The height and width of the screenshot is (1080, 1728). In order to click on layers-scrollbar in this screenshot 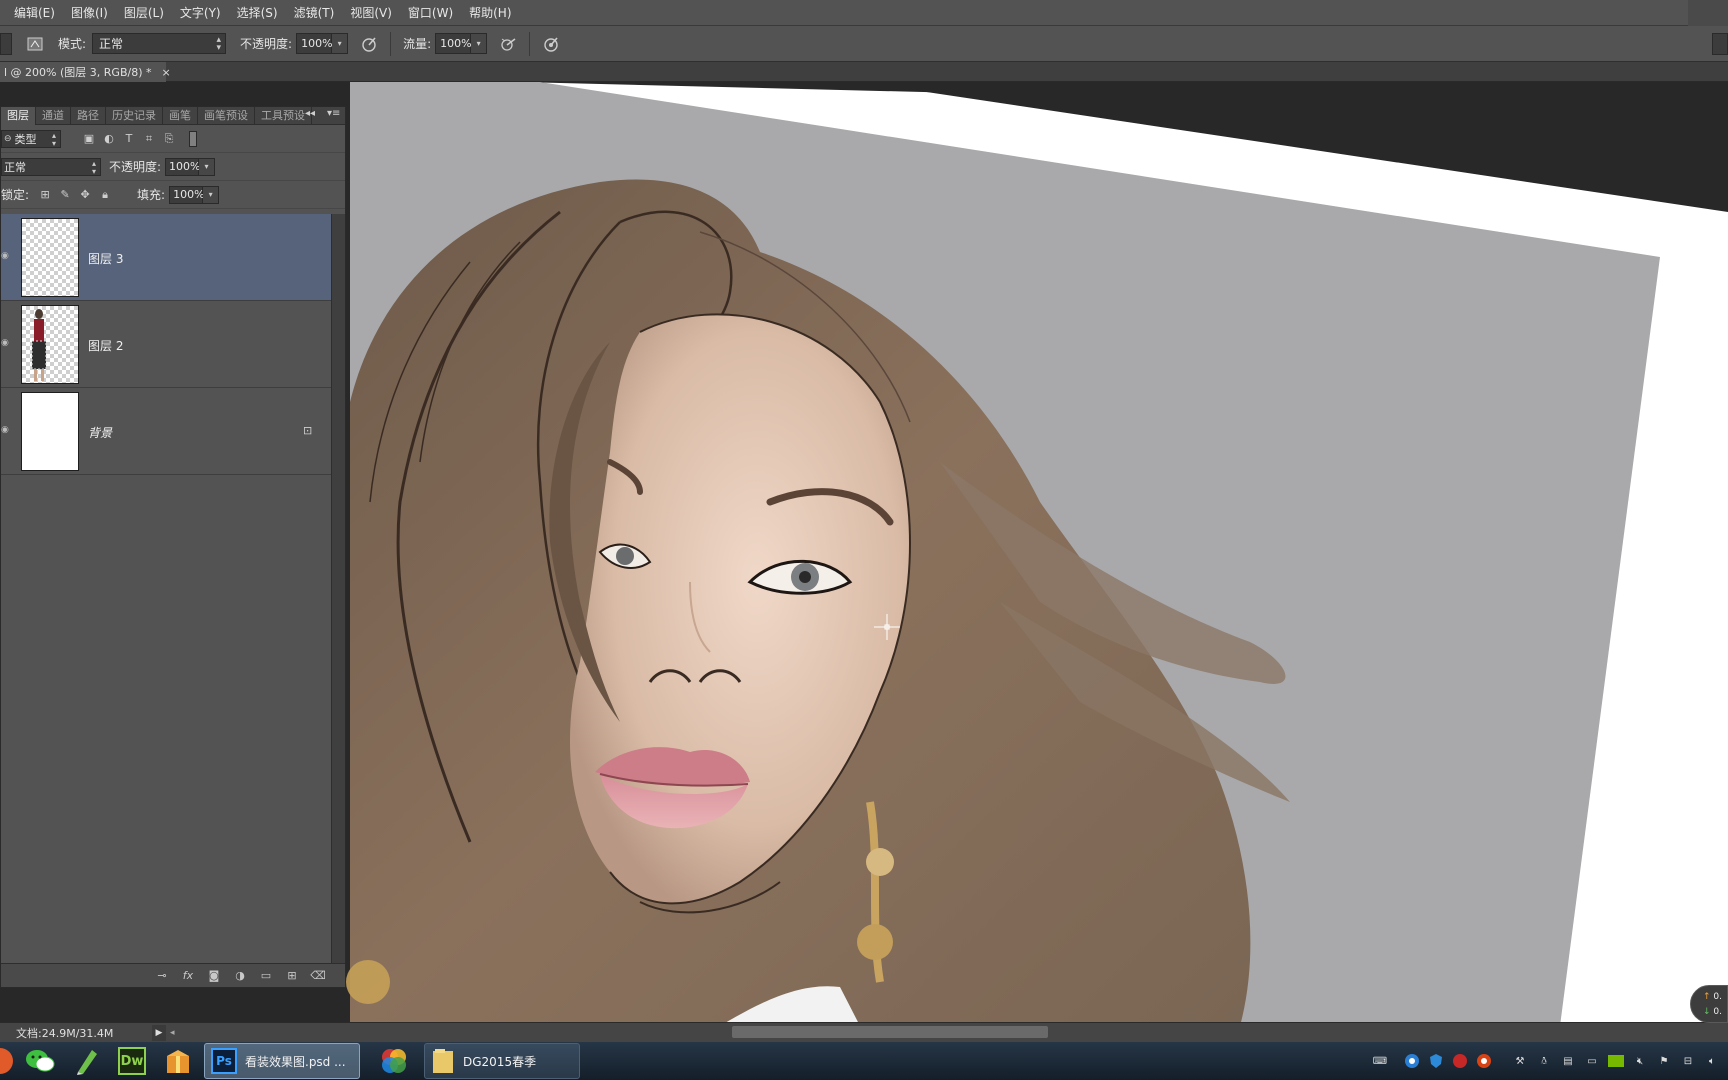, I will do `click(338, 590)`.